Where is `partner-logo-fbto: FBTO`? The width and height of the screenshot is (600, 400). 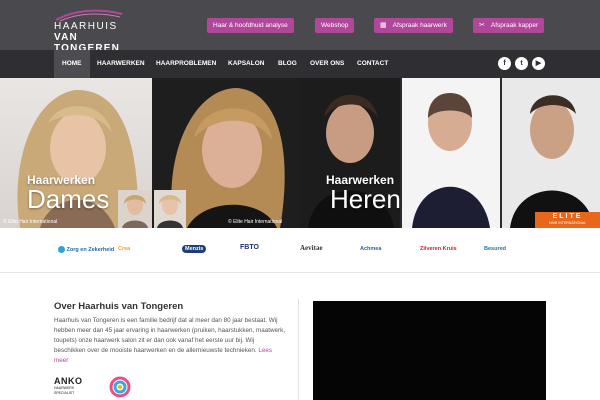 partner-logo-fbto: FBTO is located at coordinates (249, 247).